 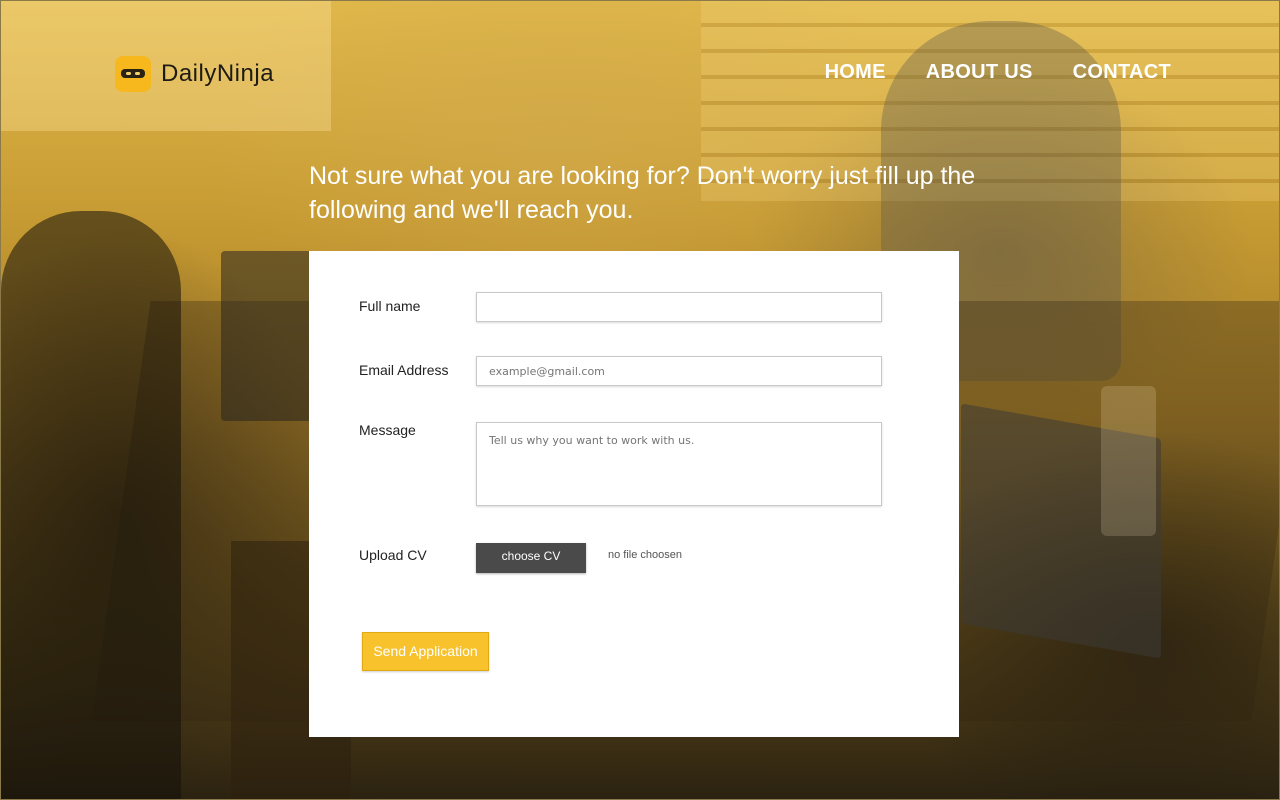 What do you see at coordinates (390, 306) in the screenshot?
I see `full-name-label: Full name` at bounding box center [390, 306].